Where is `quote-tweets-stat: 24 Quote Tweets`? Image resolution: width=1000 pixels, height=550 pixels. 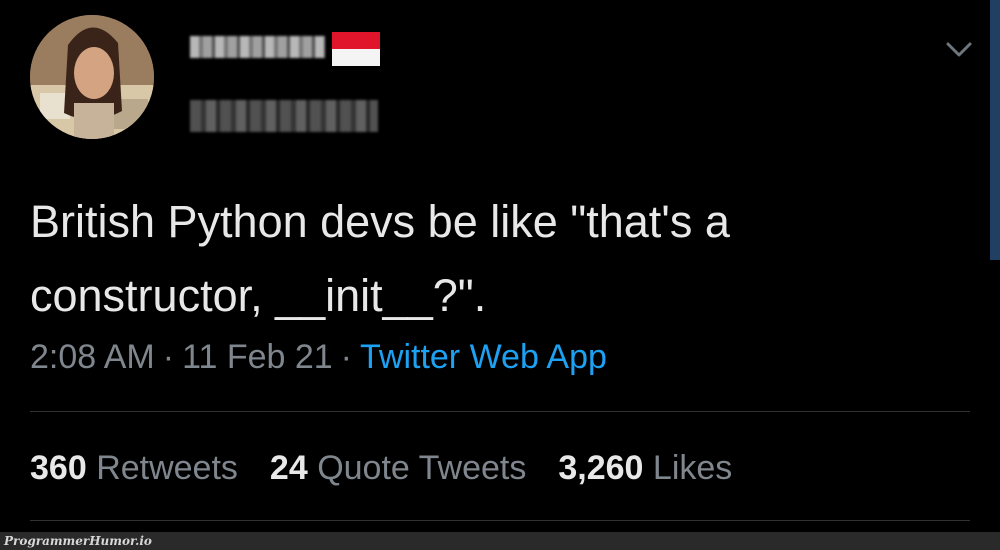 quote-tweets-stat: 24 Quote Tweets is located at coordinates (398, 468).